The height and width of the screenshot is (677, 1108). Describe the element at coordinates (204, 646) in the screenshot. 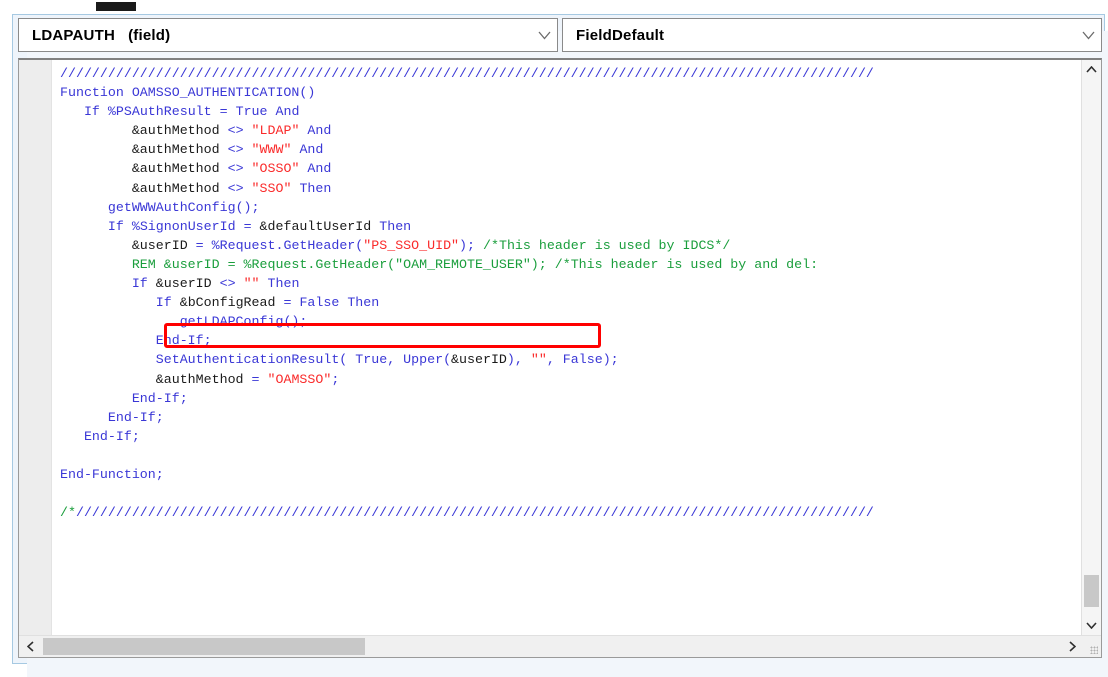

I see `horizontal-scrollbar-thumb` at that location.